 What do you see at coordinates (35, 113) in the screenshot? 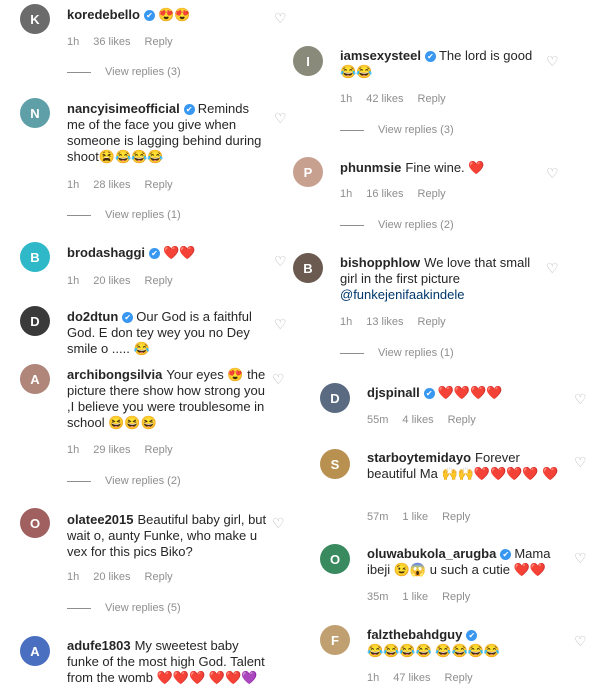
I see `avatar: N` at bounding box center [35, 113].